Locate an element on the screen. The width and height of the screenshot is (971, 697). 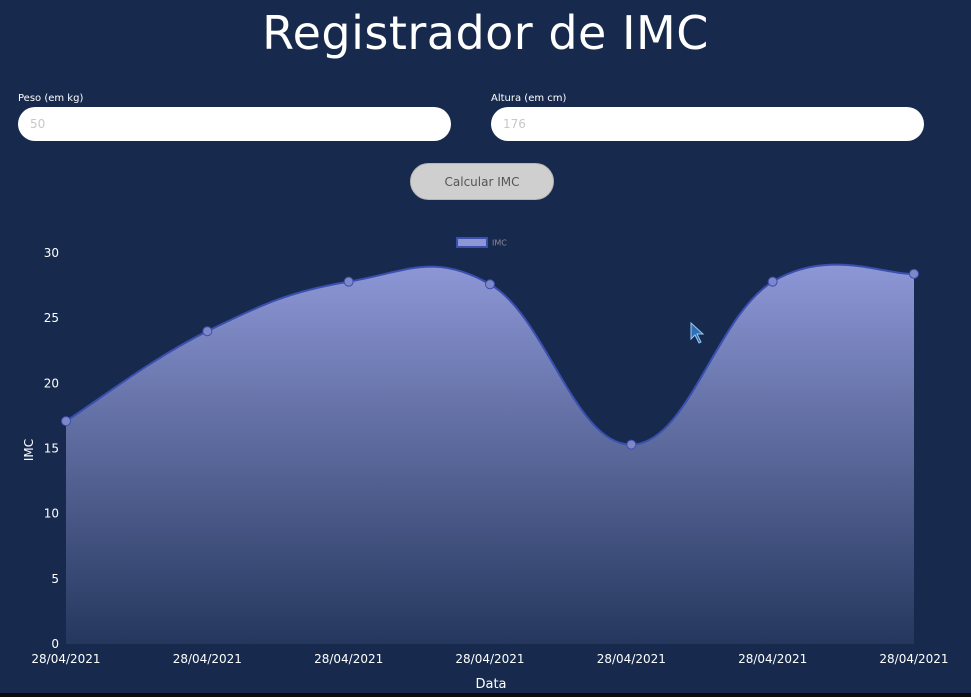
y-tick-label: 10 is located at coordinates (51, 514).